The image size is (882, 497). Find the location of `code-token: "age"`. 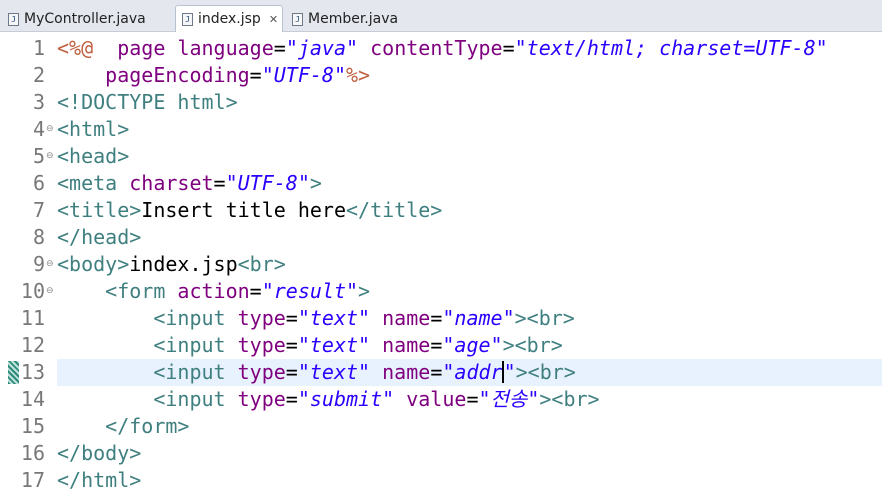

code-token: "age" is located at coordinates (472, 345).